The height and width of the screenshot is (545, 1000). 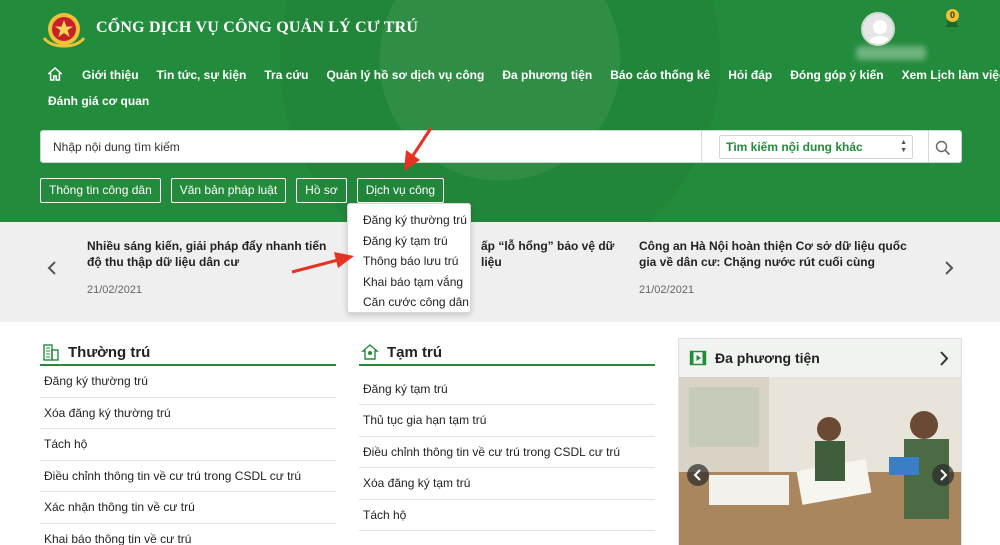 I want to click on search-input, so click(x=371, y=146).